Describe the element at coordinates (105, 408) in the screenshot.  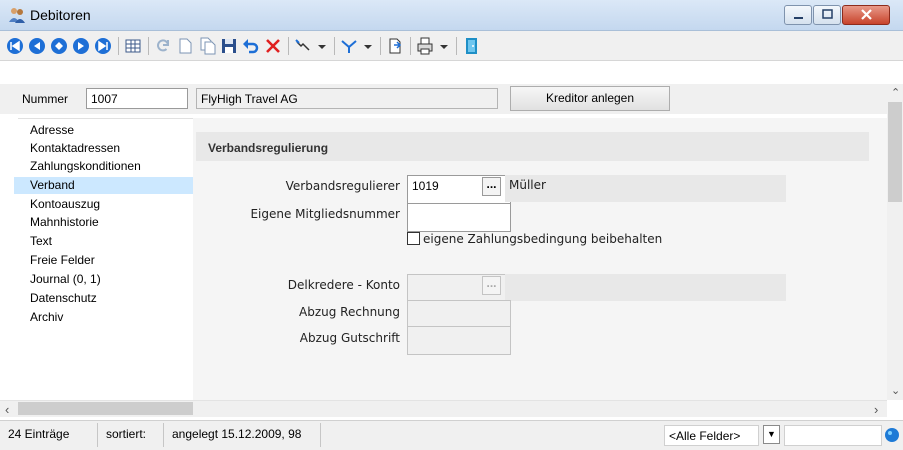
I see `horizontal-scroll-thumb` at that location.